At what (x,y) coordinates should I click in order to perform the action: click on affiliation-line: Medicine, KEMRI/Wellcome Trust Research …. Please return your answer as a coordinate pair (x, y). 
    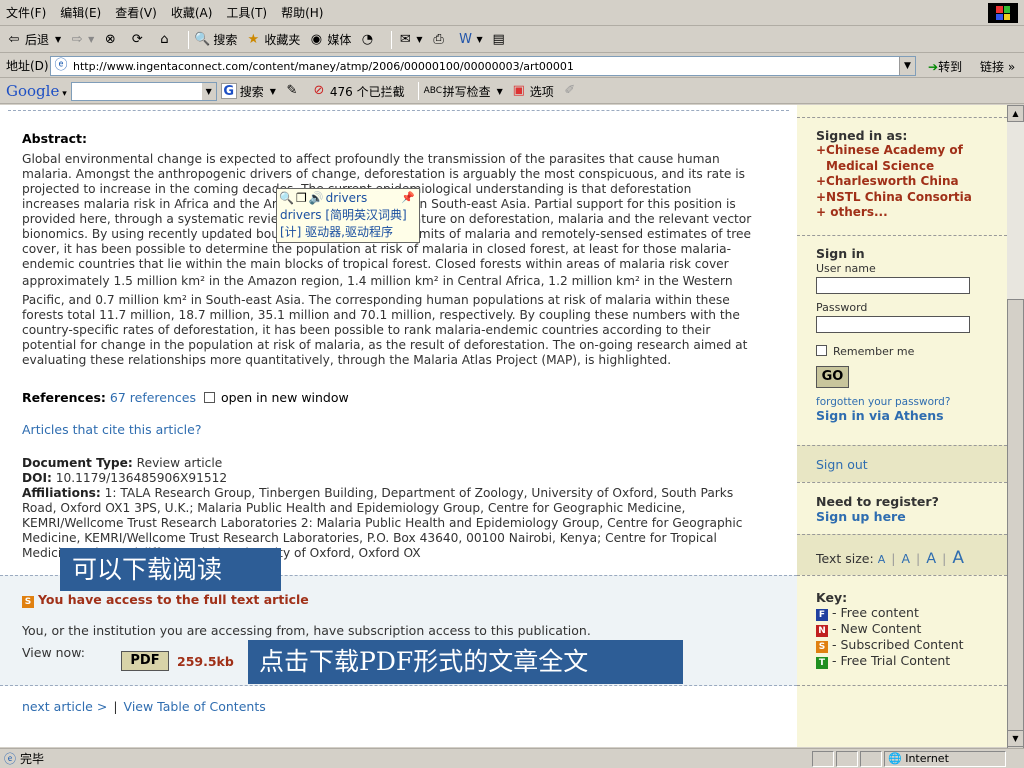
    Looking at the image, I should click on (369, 538).